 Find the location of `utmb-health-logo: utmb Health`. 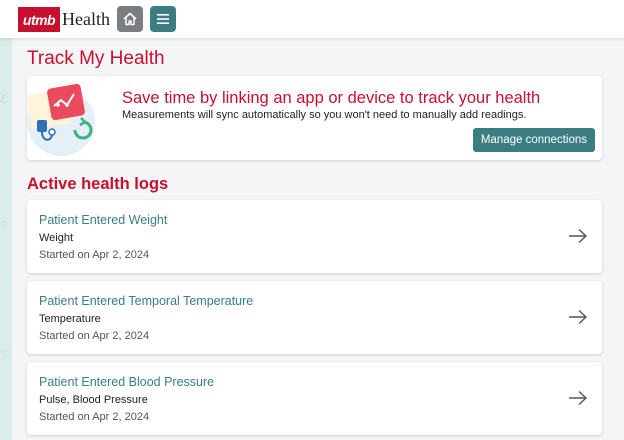

utmb-health-logo: utmb Health is located at coordinates (64, 19).